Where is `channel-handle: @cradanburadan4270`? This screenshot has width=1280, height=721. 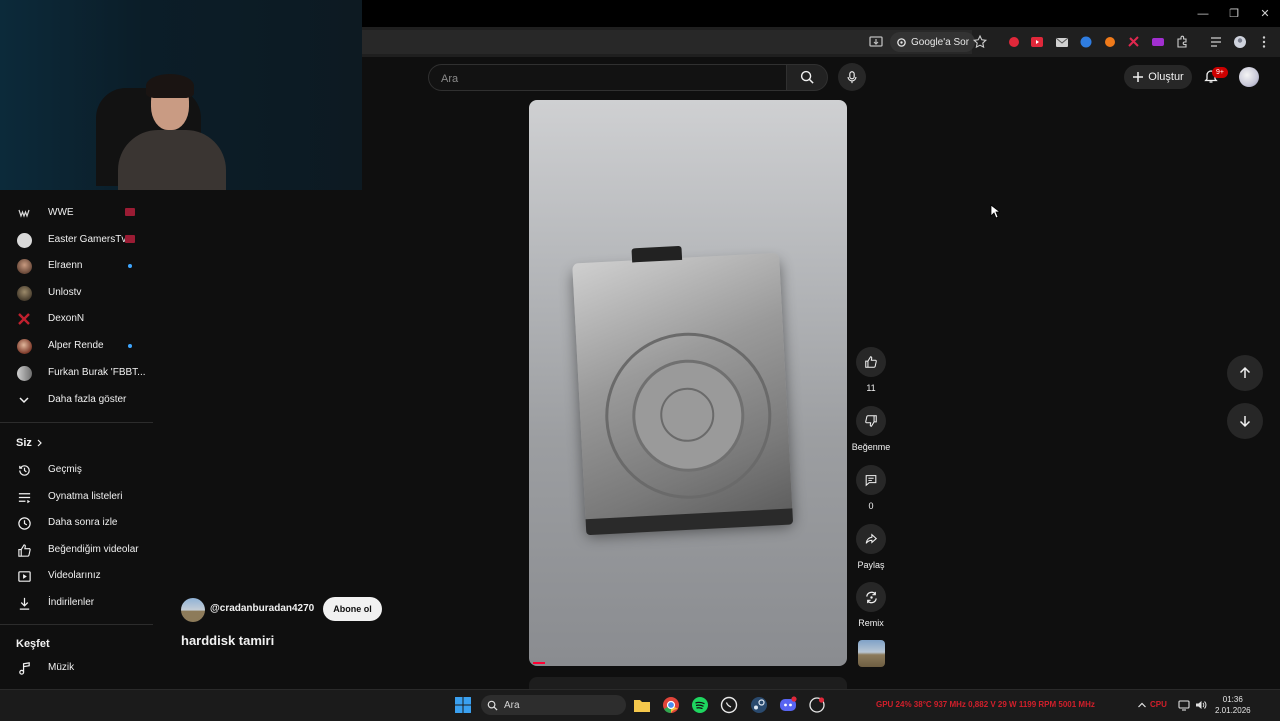
channel-handle: @cradanburadan4270 is located at coordinates (262, 608).